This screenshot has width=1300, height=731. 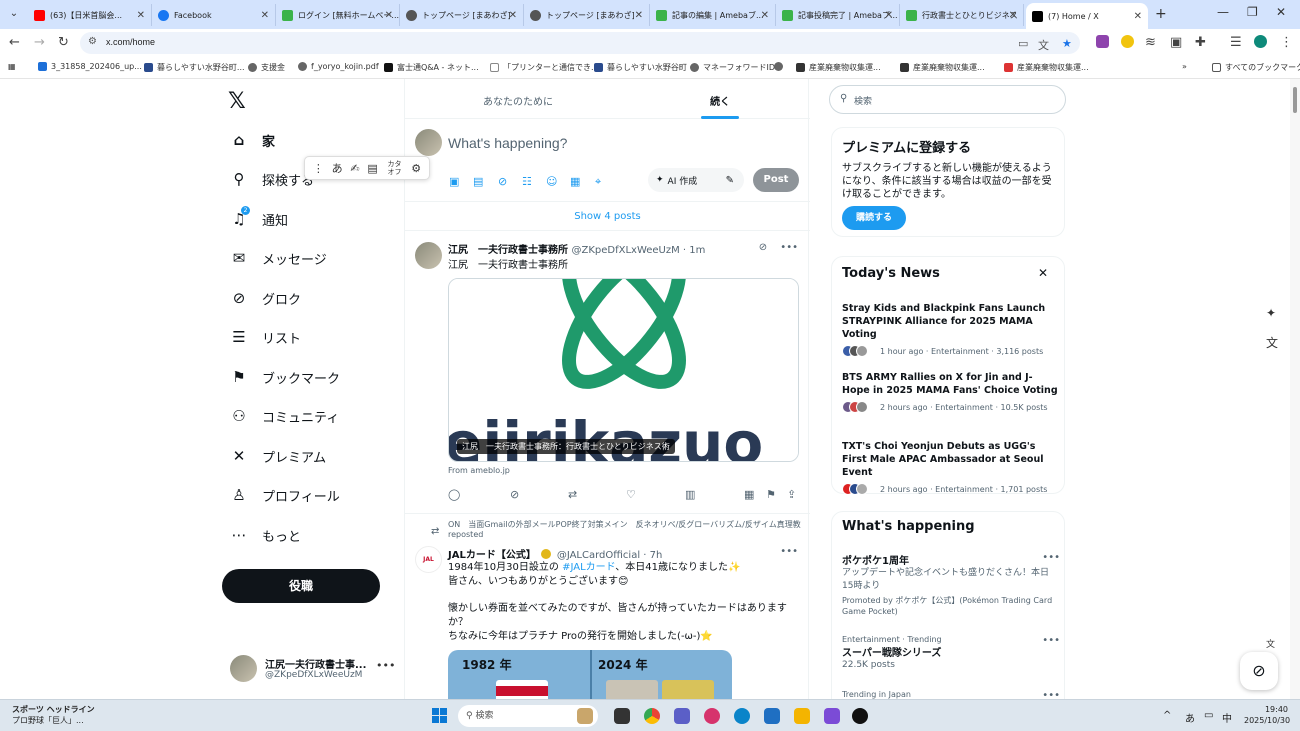 I want to click on nav-bookmarks: ⚑ ブックマーク, so click(x=284, y=377).